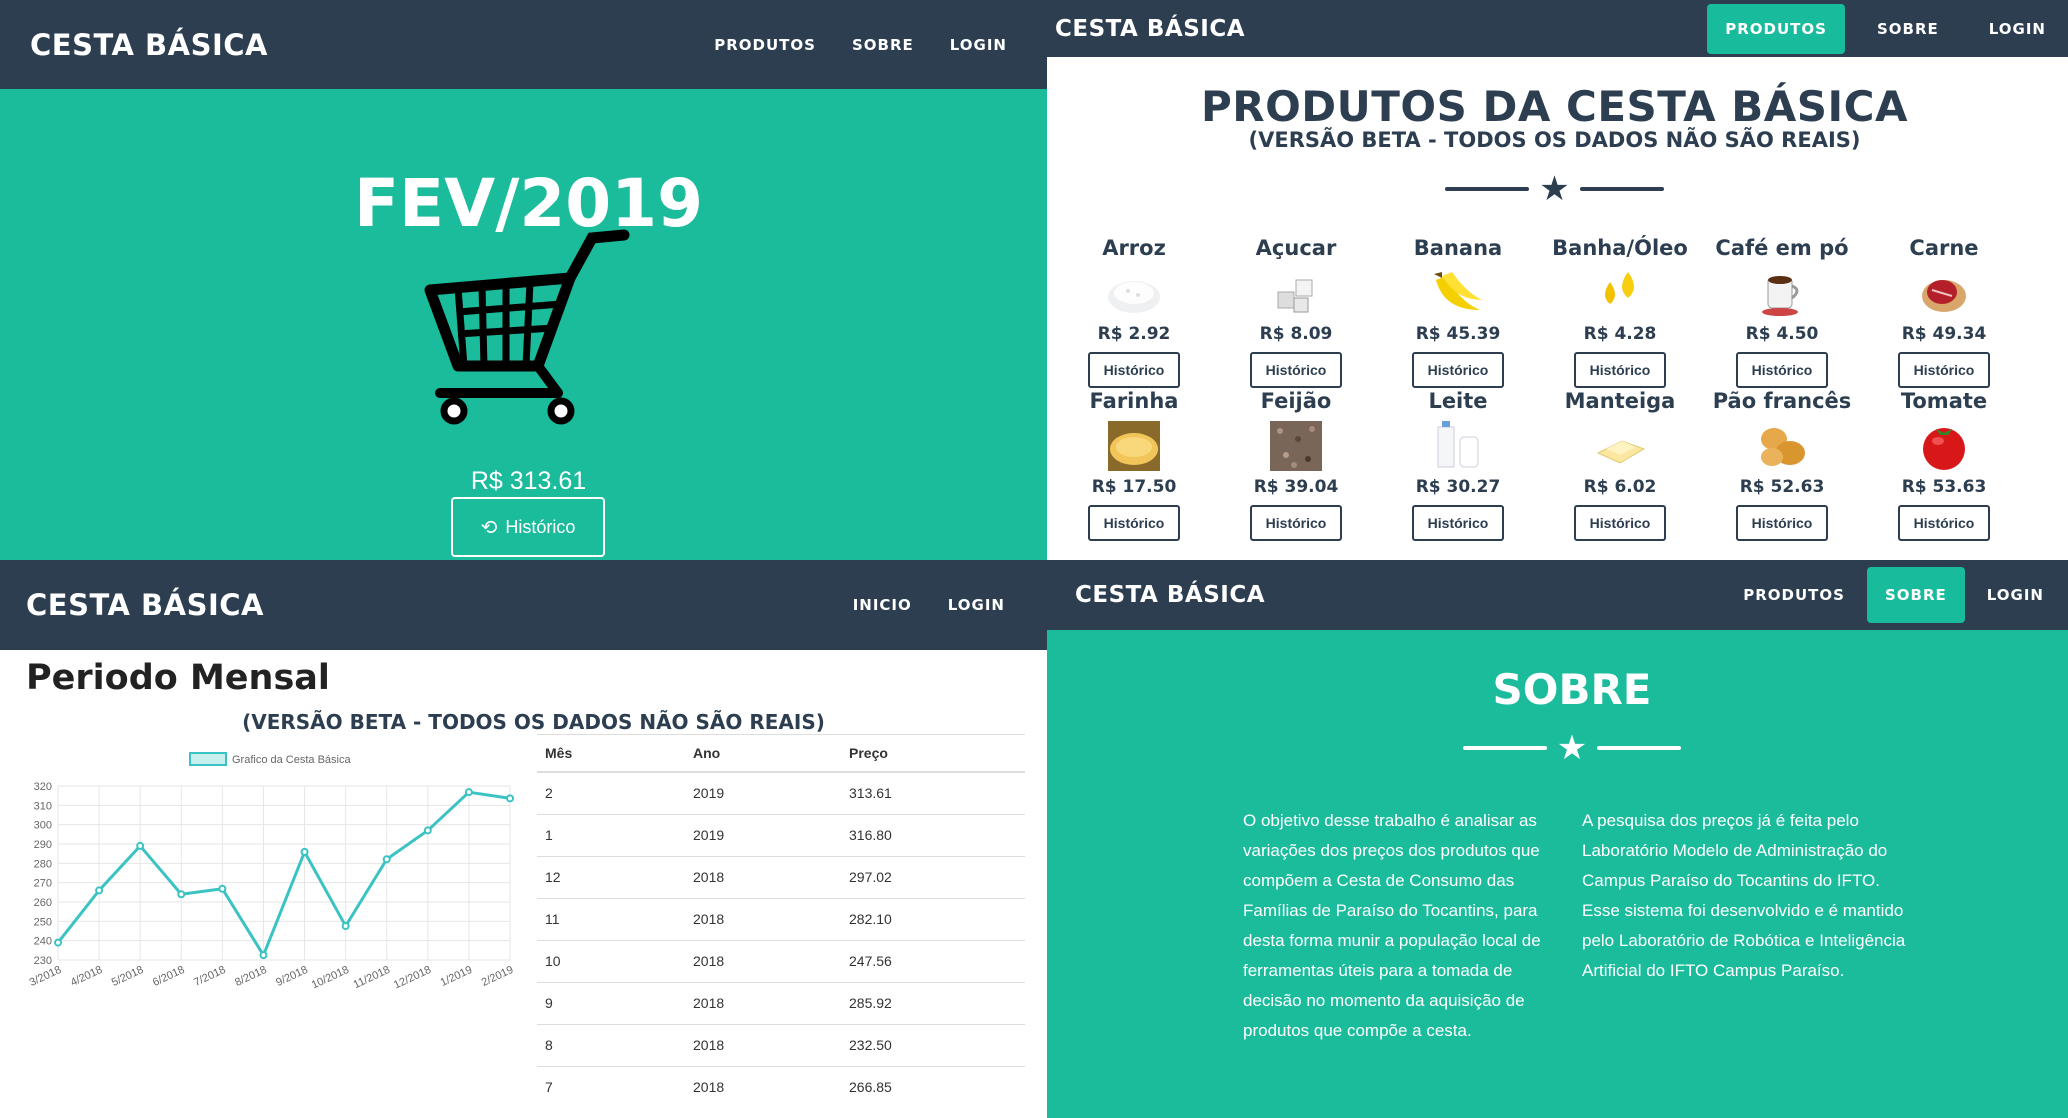 The width and height of the screenshot is (2068, 1118). Describe the element at coordinates (763, 834) in the screenshot. I see `cell-year: 2019` at that location.